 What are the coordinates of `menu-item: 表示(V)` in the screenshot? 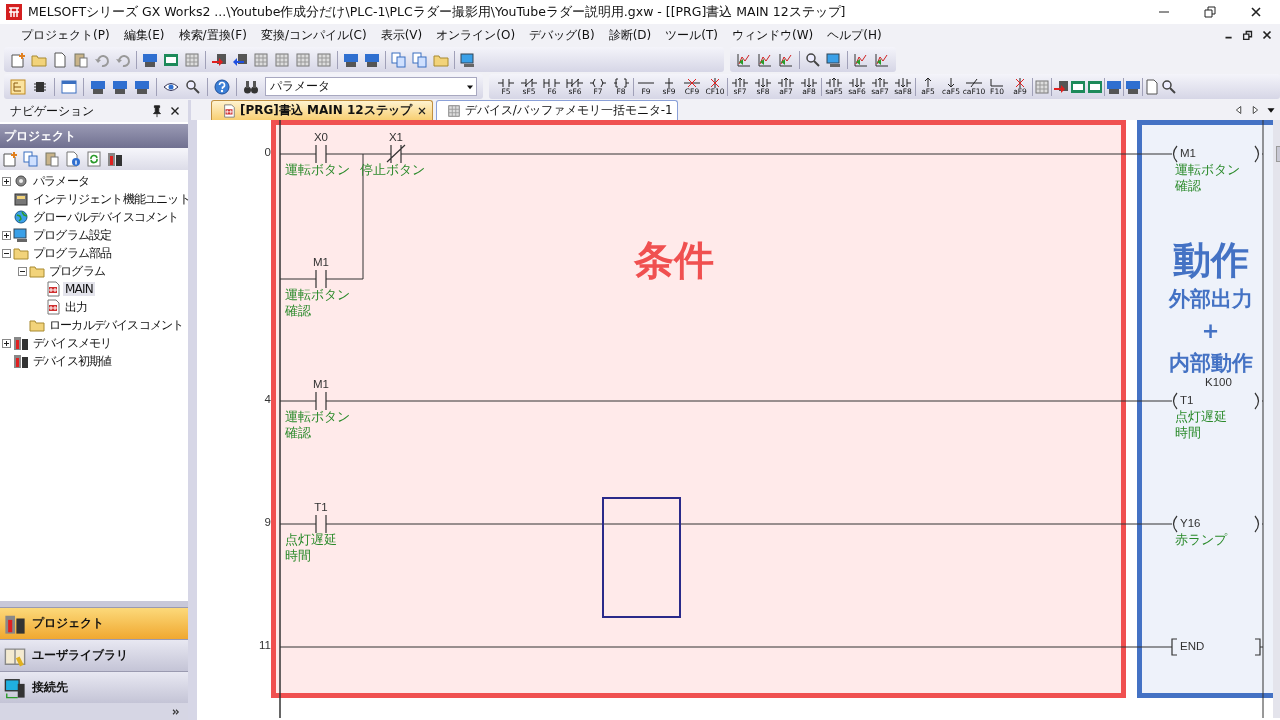 It's located at (401, 35).